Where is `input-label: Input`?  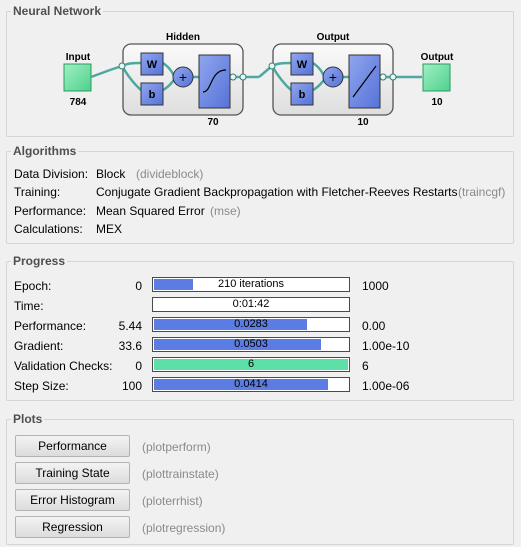 input-label: Input is located at coordinates (78, 57).